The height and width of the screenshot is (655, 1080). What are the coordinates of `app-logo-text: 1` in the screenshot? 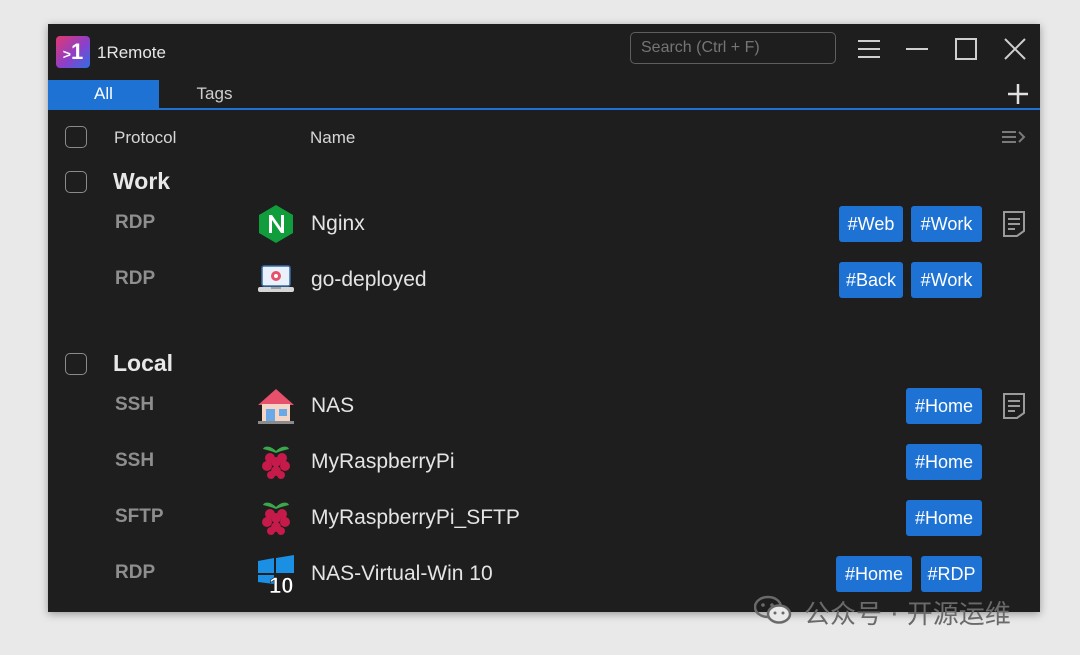 It's located at (77, 51).